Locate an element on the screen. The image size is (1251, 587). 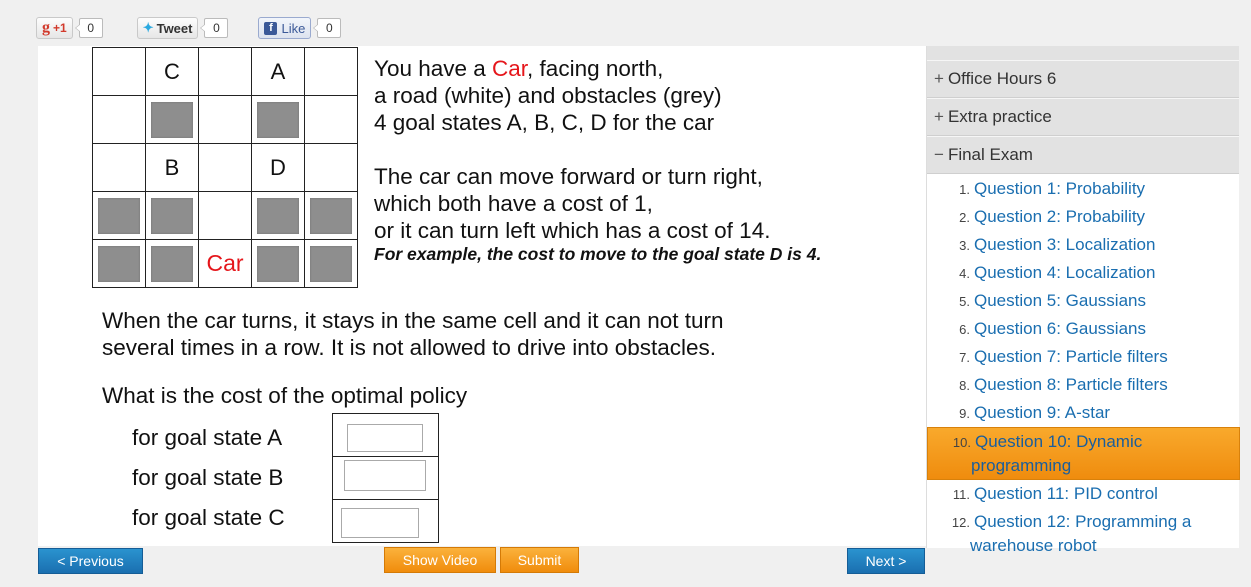
social-bar: g +1 0 ✦ Tweet 0 f Like 0 is located at coordinates (189, 28).